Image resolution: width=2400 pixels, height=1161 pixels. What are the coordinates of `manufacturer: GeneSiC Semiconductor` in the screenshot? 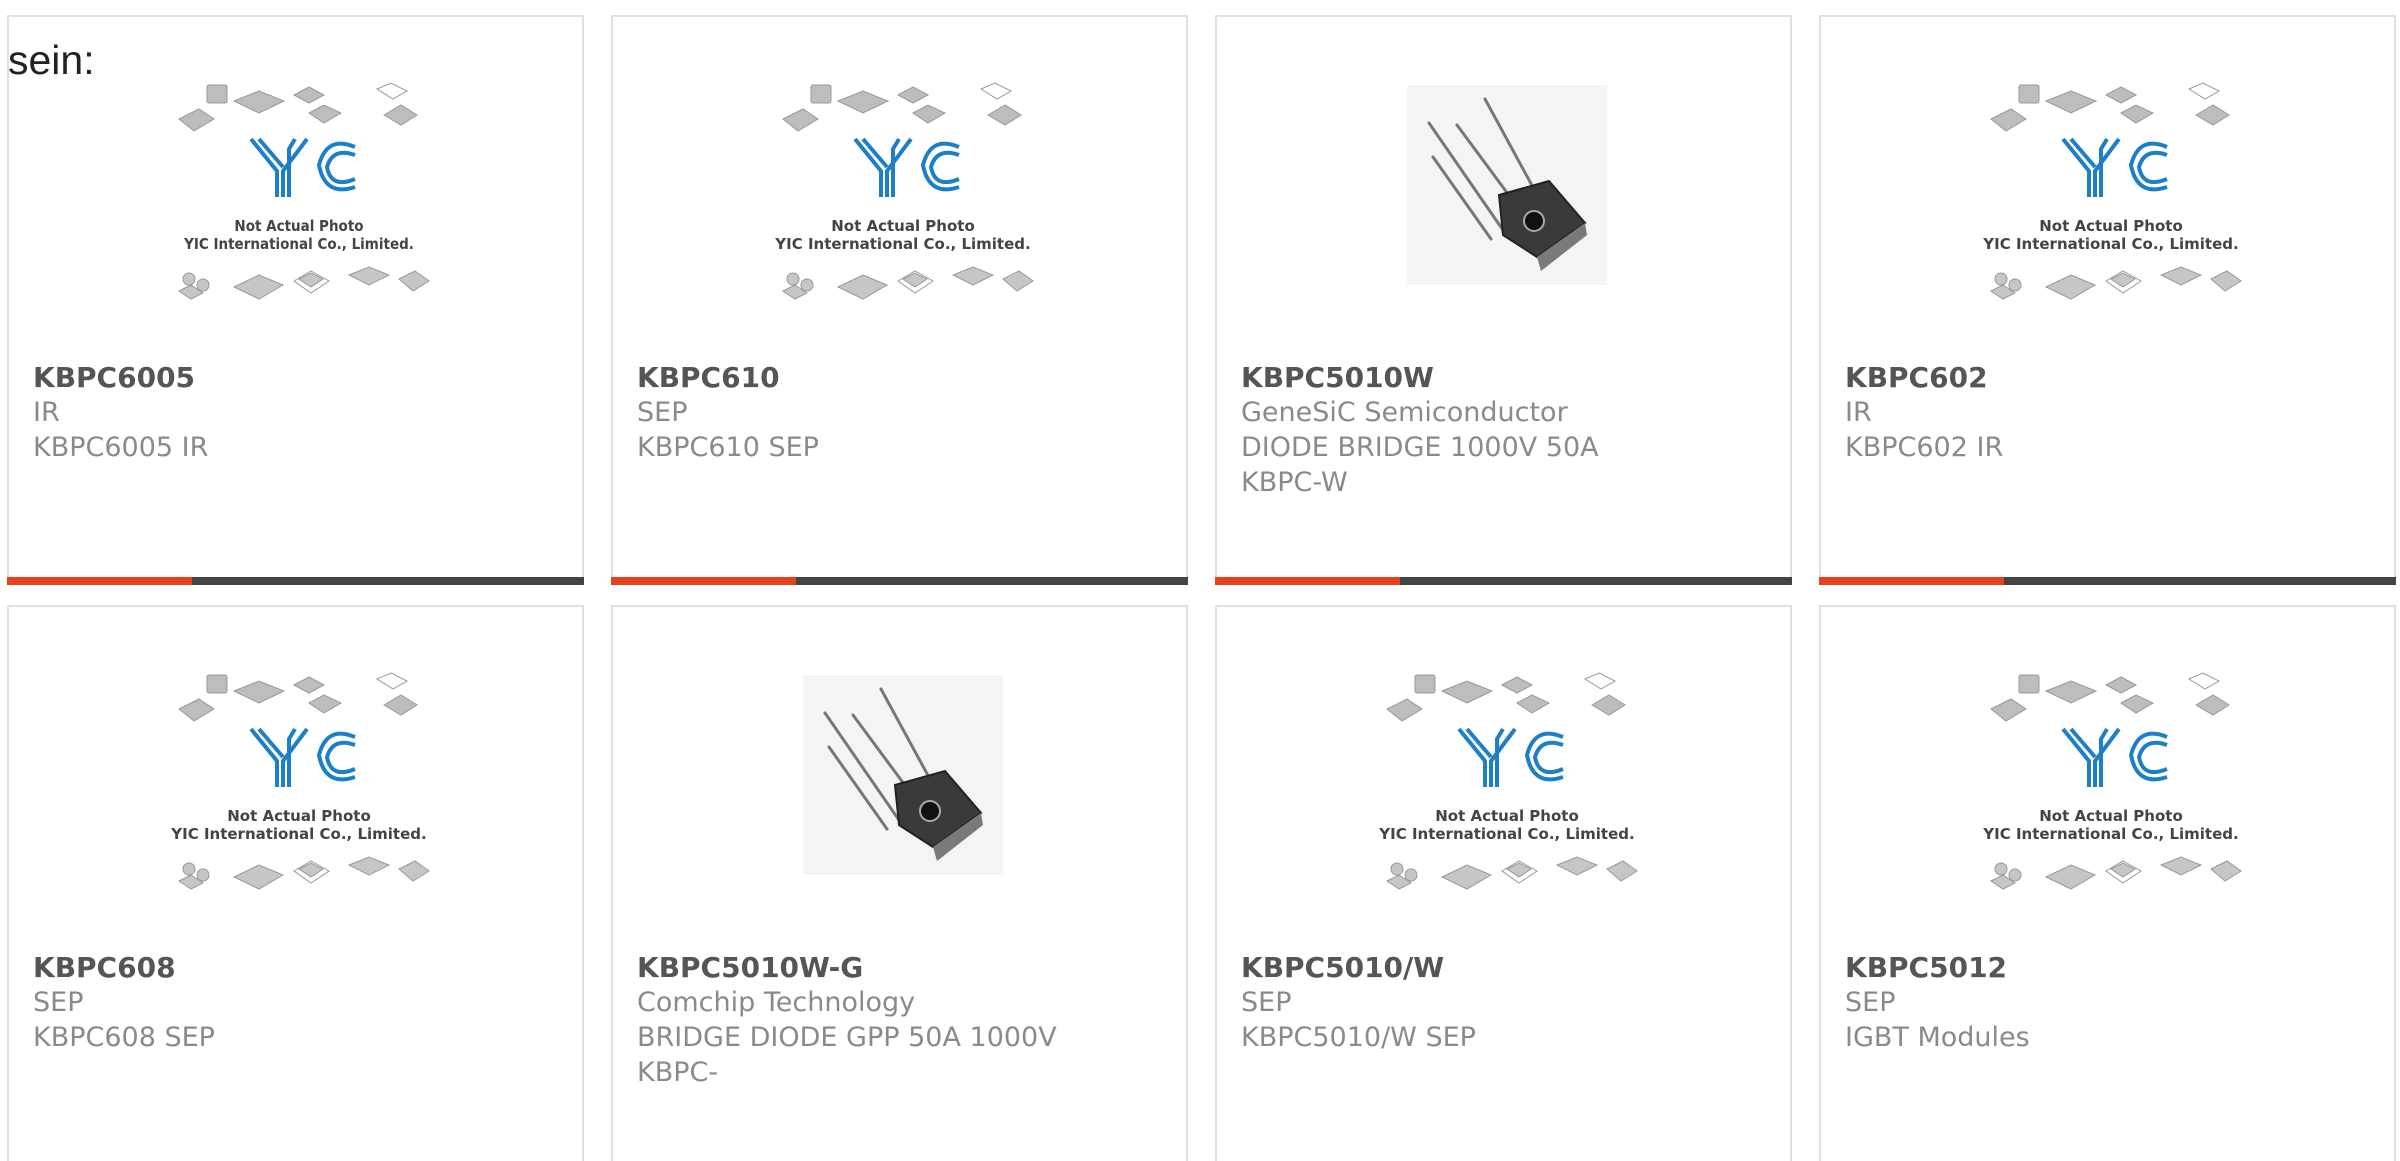 It's located at (1404, 412).